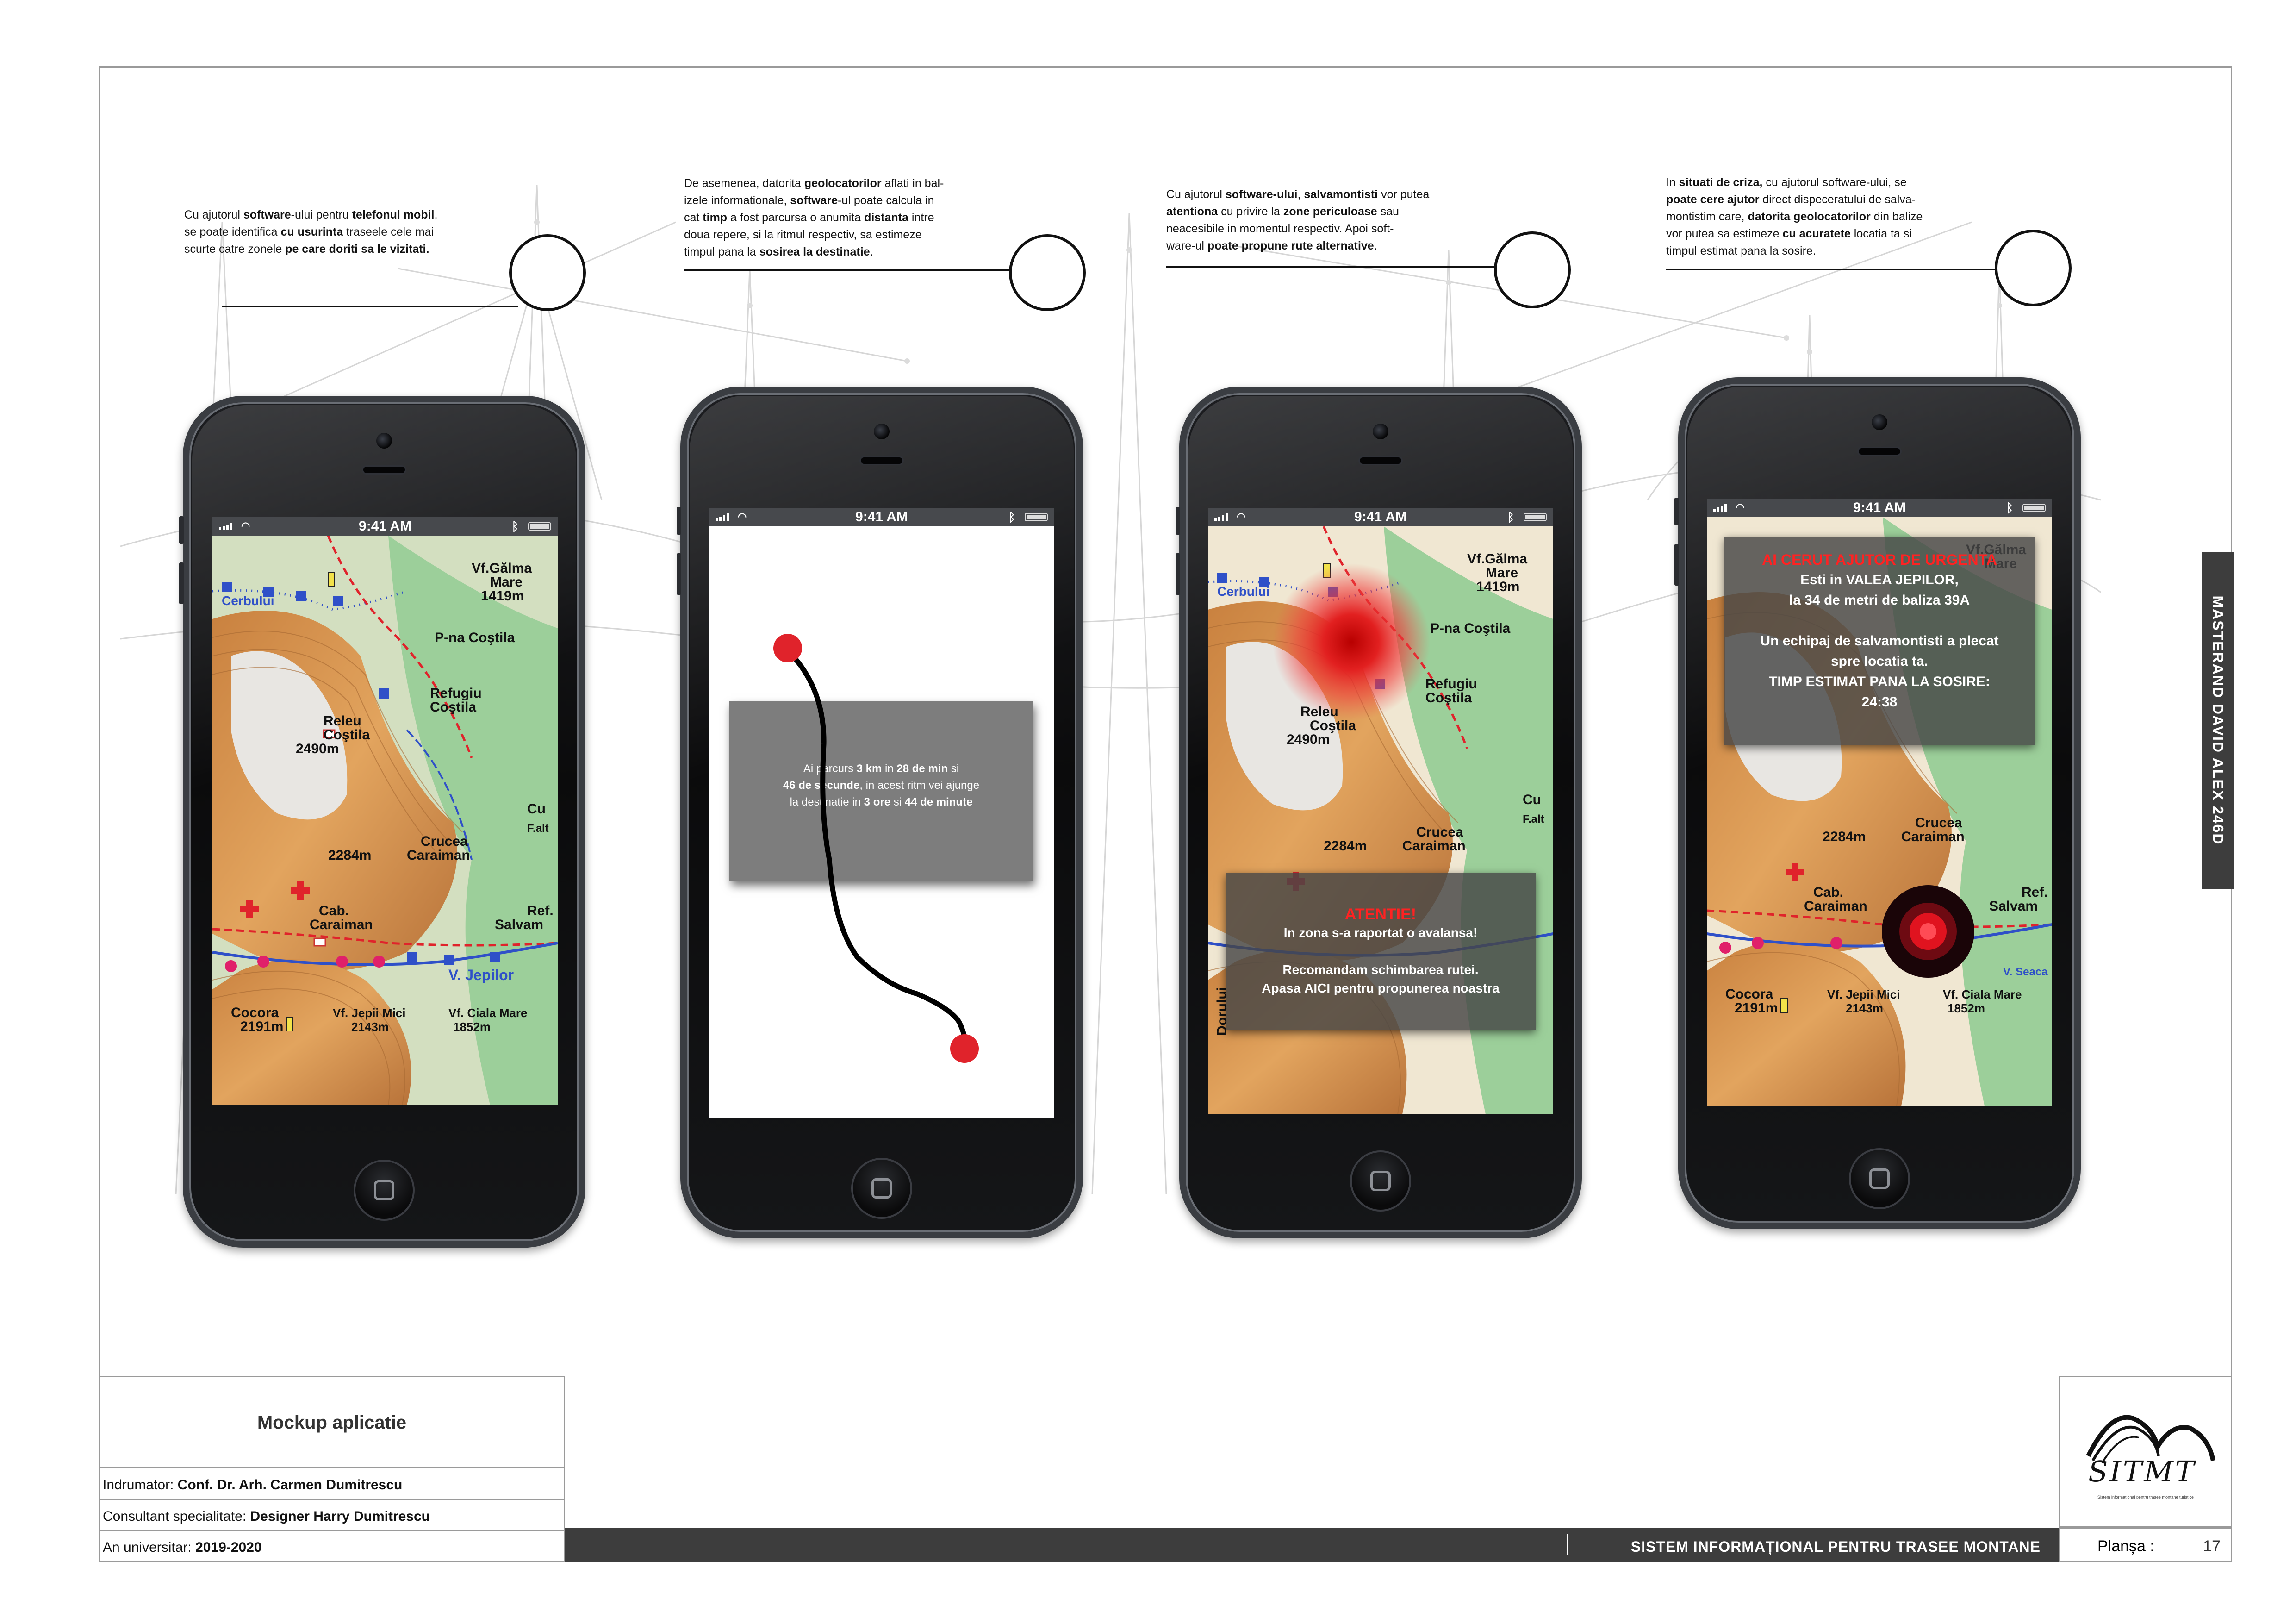 The height and width of the screenshot is (1624, 2296). I want to click on text-run: Cu ajutorul, so click(213, 214).